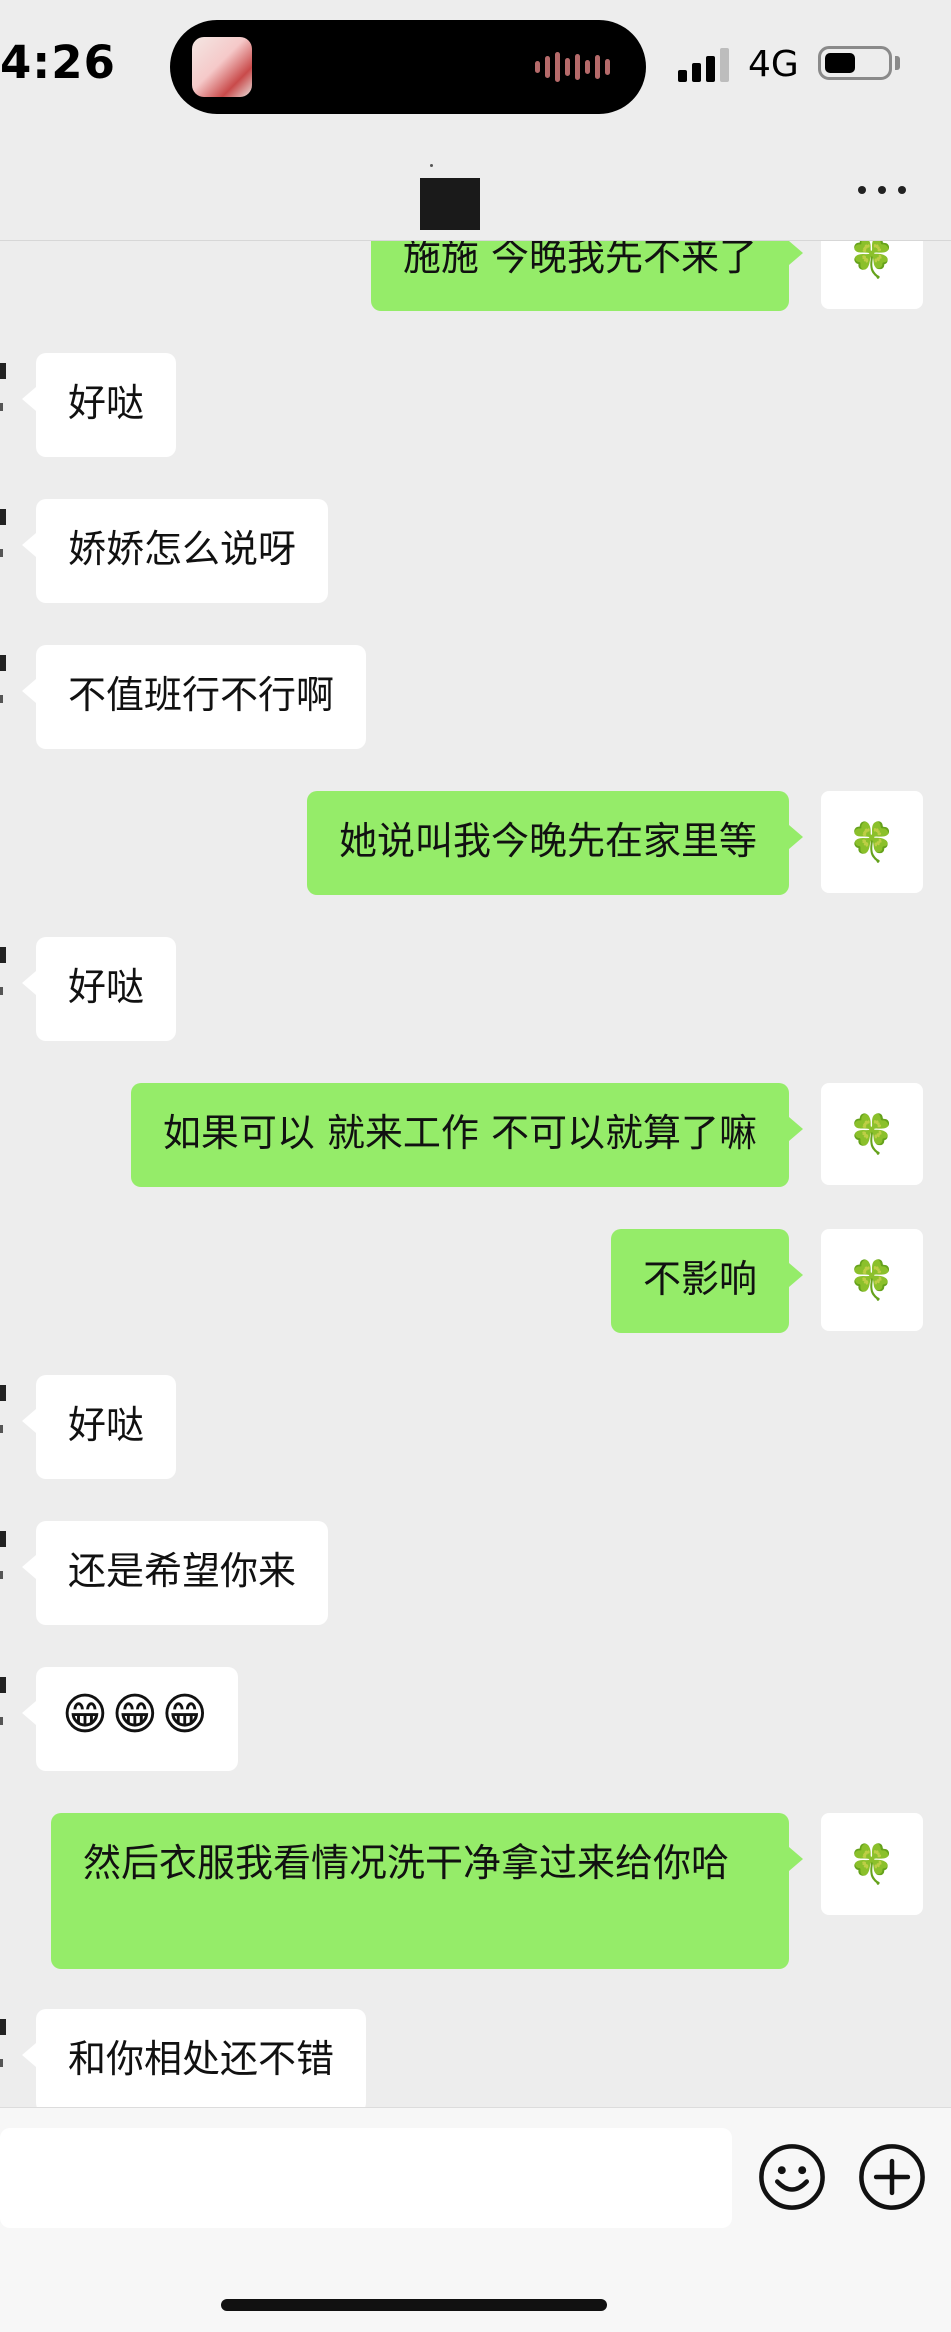 This screenshot has width=951, height=2332. I want to click on outgoing-bubble: 施施 今晚我先不来了, so click(587, 276).